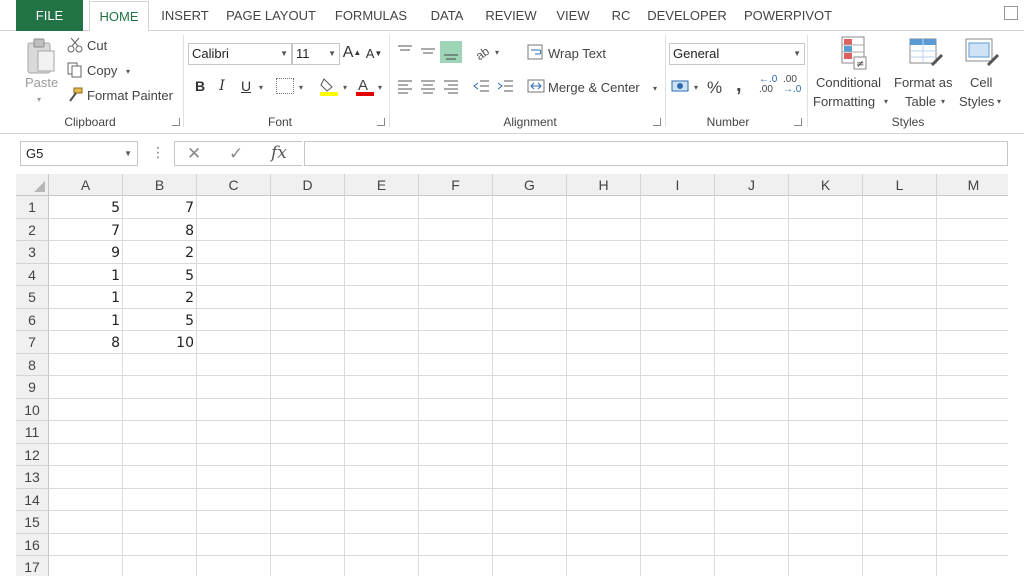  What do you see at coordinates (920, 101) in the screenshot?
I see `format-as-table-label-2: Table` at bounding box center [920, 101].